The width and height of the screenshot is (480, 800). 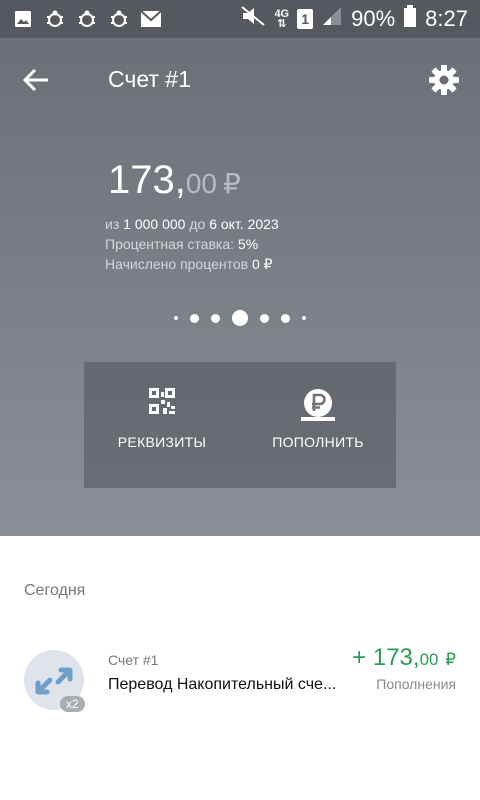 I want to click on actions-panel: РЕКВИЗИТЫ ПОПОЛНИТЬ, so click(x=240, y=425).